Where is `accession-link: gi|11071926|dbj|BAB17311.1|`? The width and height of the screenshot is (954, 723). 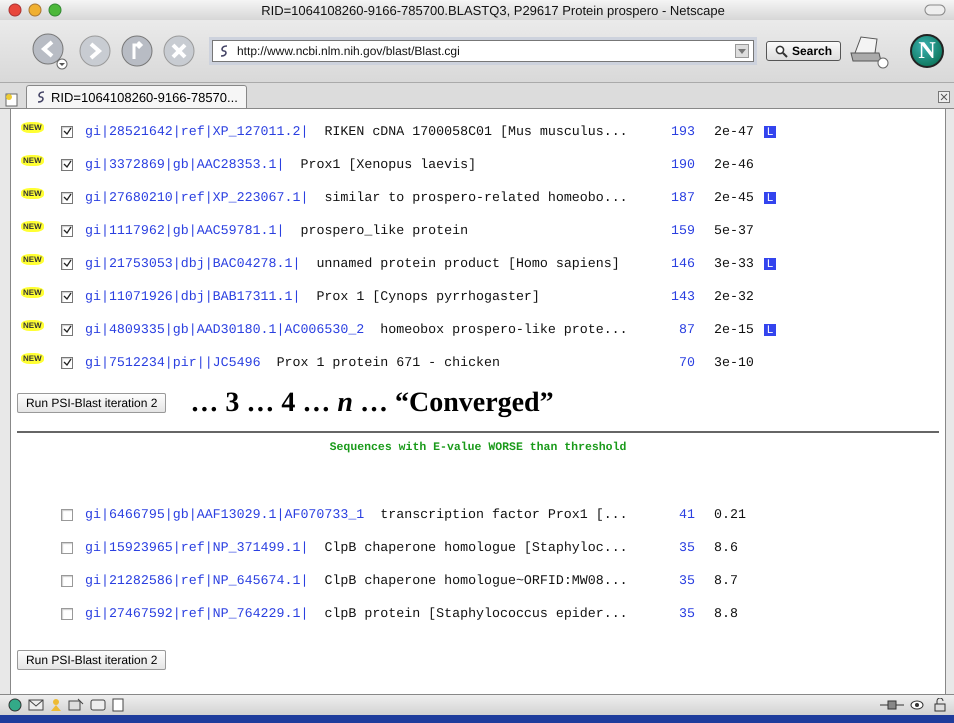 accession-link: gi|11071926|dbj|BAB17311.1| is located at coordinates (192, 296).